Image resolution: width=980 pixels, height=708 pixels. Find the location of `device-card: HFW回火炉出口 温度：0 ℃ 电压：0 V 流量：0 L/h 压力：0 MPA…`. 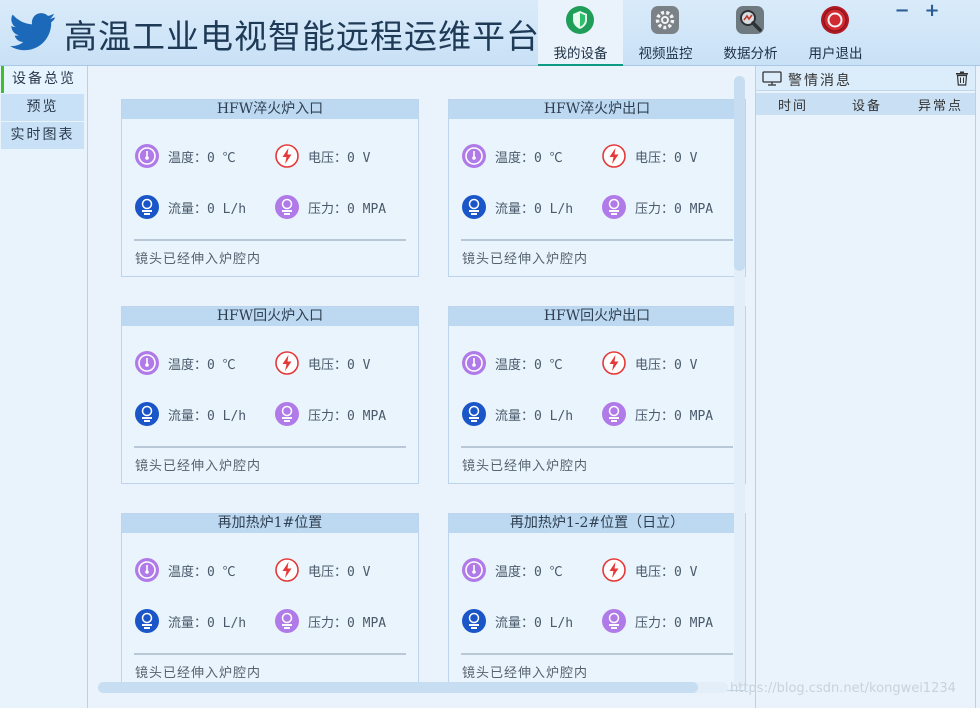

device-card: HFW回火炉出口 温度：0 ℃ 电压：0 V 流量：0 L/h 压力：0 MPA… is located at coordinates (597, 395).